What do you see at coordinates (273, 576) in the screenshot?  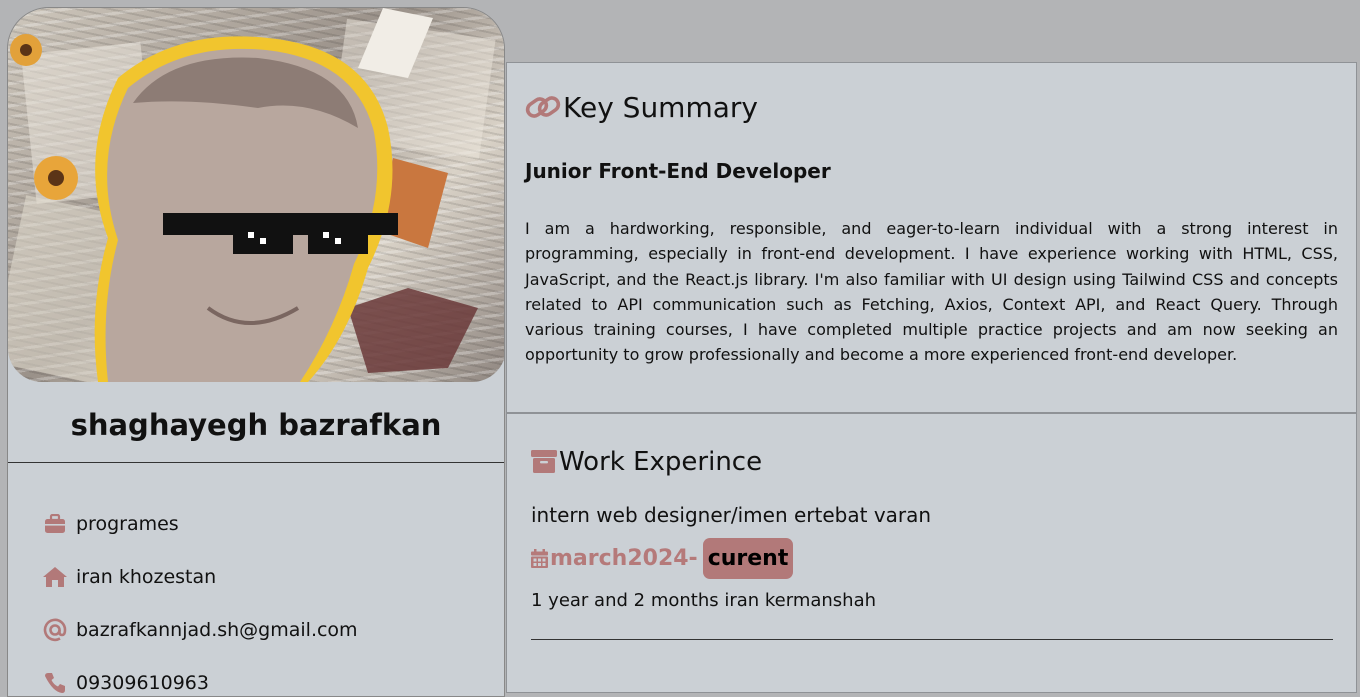 I see `info-item-location: iran khozestan` at bounding box center [273, 576].